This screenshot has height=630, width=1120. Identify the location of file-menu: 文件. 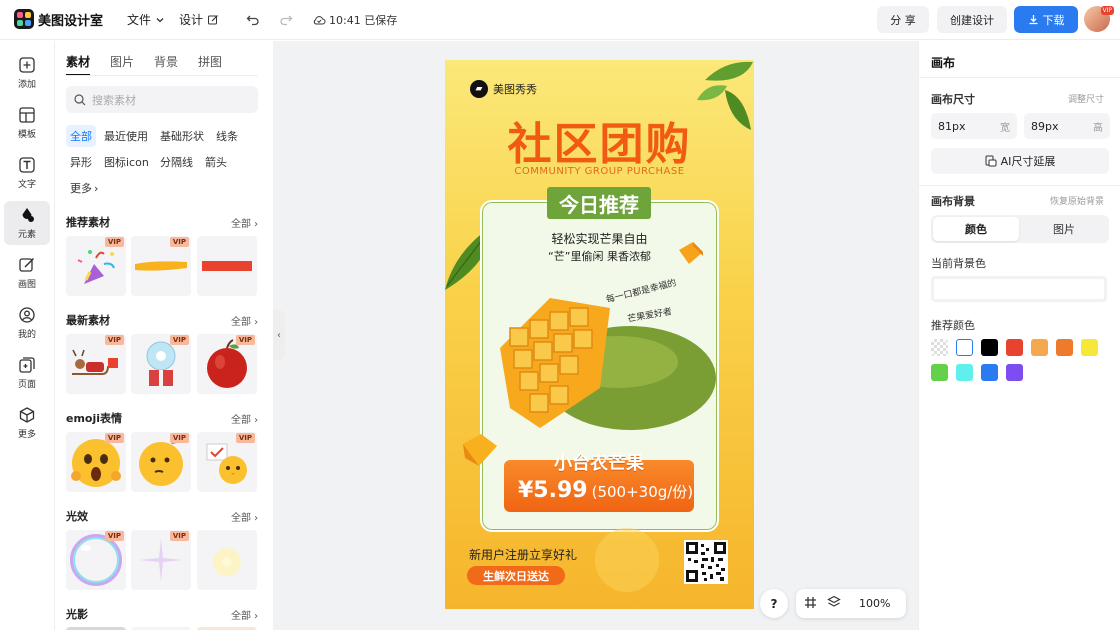
(146, 19).